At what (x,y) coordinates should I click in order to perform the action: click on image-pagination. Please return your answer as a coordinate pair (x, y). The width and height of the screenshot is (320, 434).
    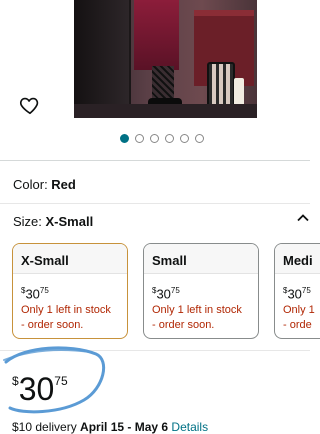
    Looking at the image, I should click on (162, 138).